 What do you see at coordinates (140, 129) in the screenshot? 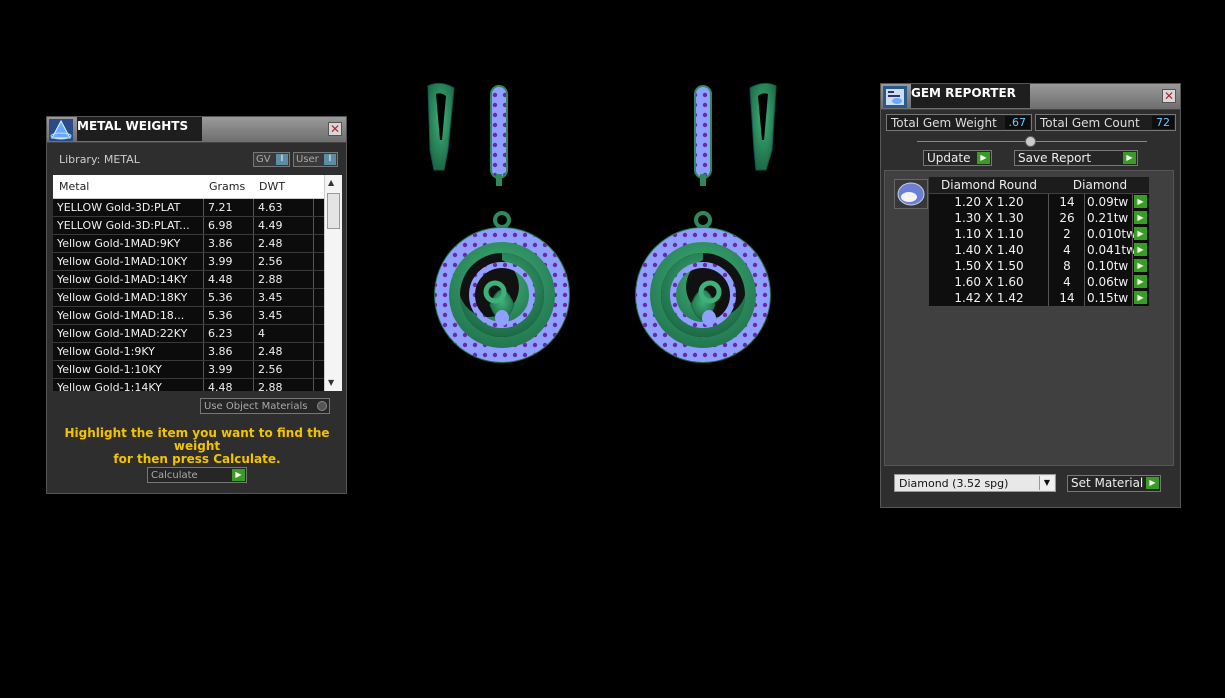
I see `panel-title: METAL WEIGHTS` at bounding box center [140, 129].